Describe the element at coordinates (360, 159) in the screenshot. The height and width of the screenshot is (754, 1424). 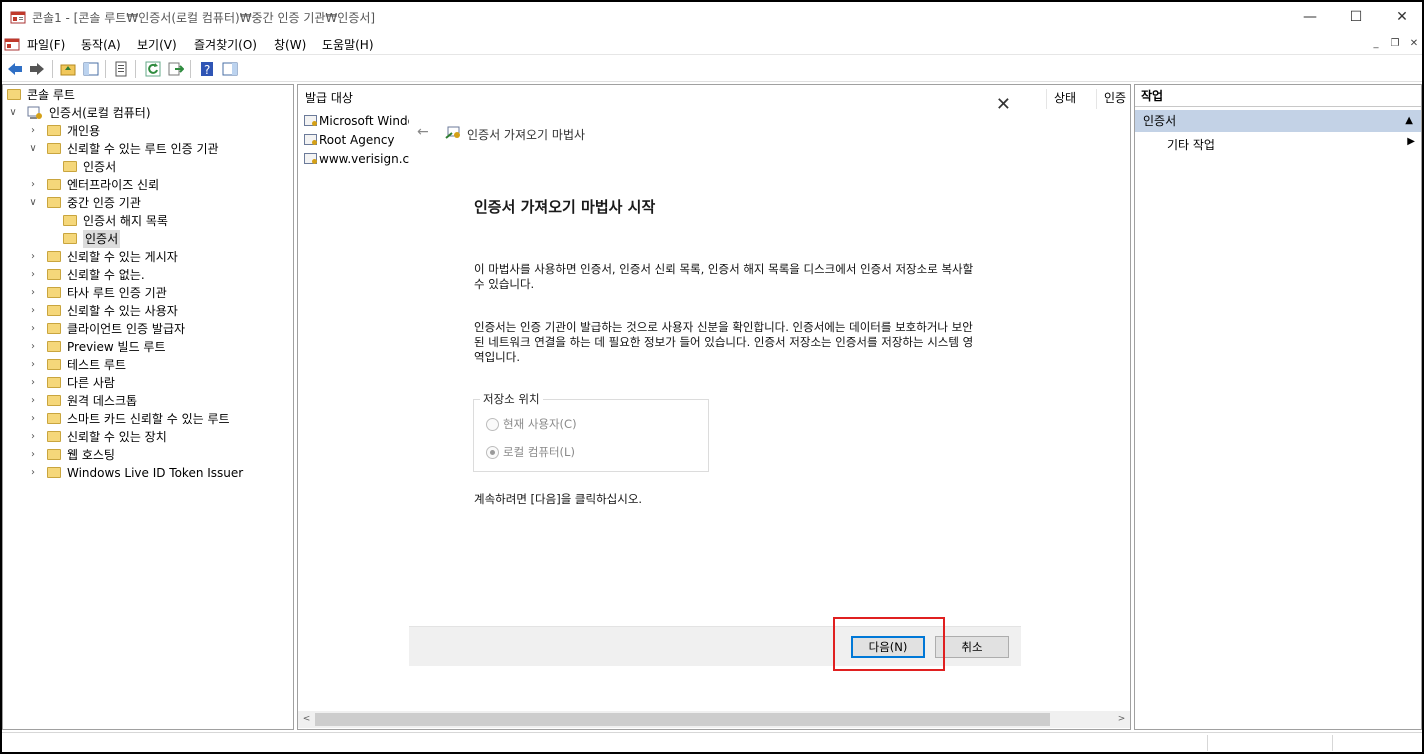
I see `list-item: www.verisign.co` at that location.